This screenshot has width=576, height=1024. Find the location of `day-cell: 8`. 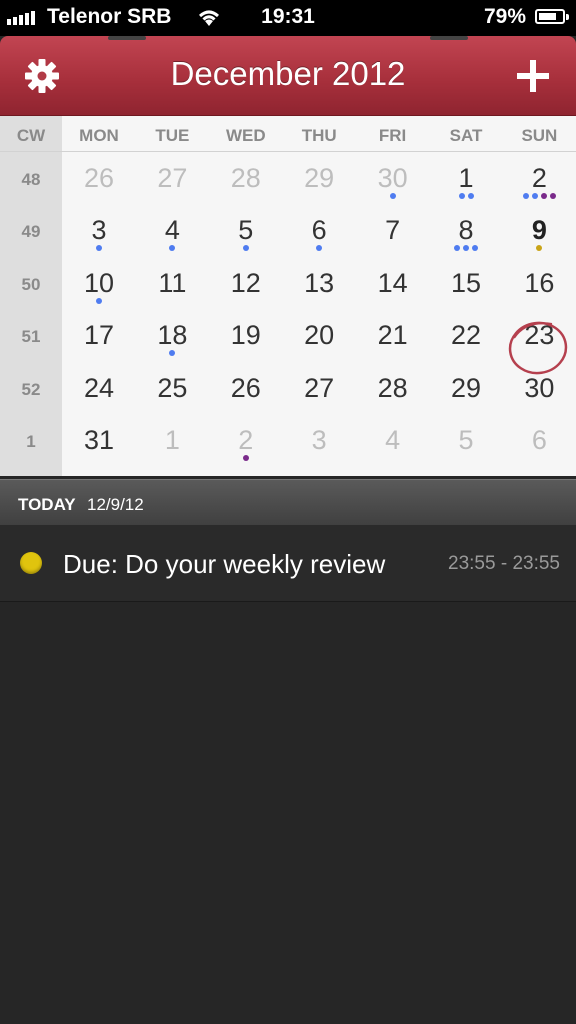

day-cell: 8 is located at coordinates (466, 230).